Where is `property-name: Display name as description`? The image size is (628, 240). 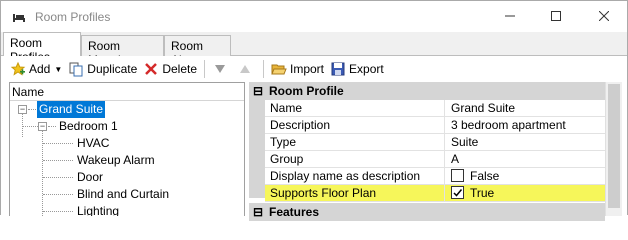
property-name: Display name as description is located at coordinates (355, 176).